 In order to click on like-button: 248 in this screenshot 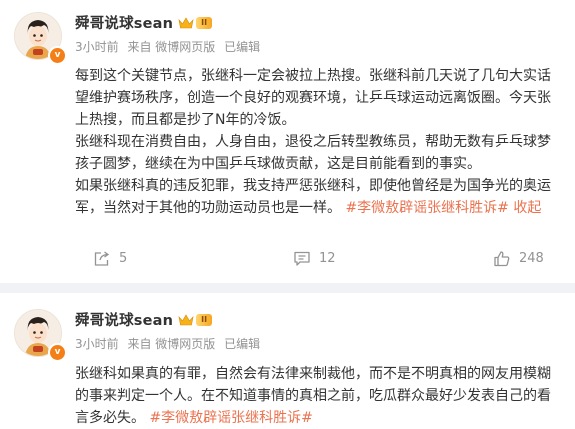, I will do `click(518, 258)`.